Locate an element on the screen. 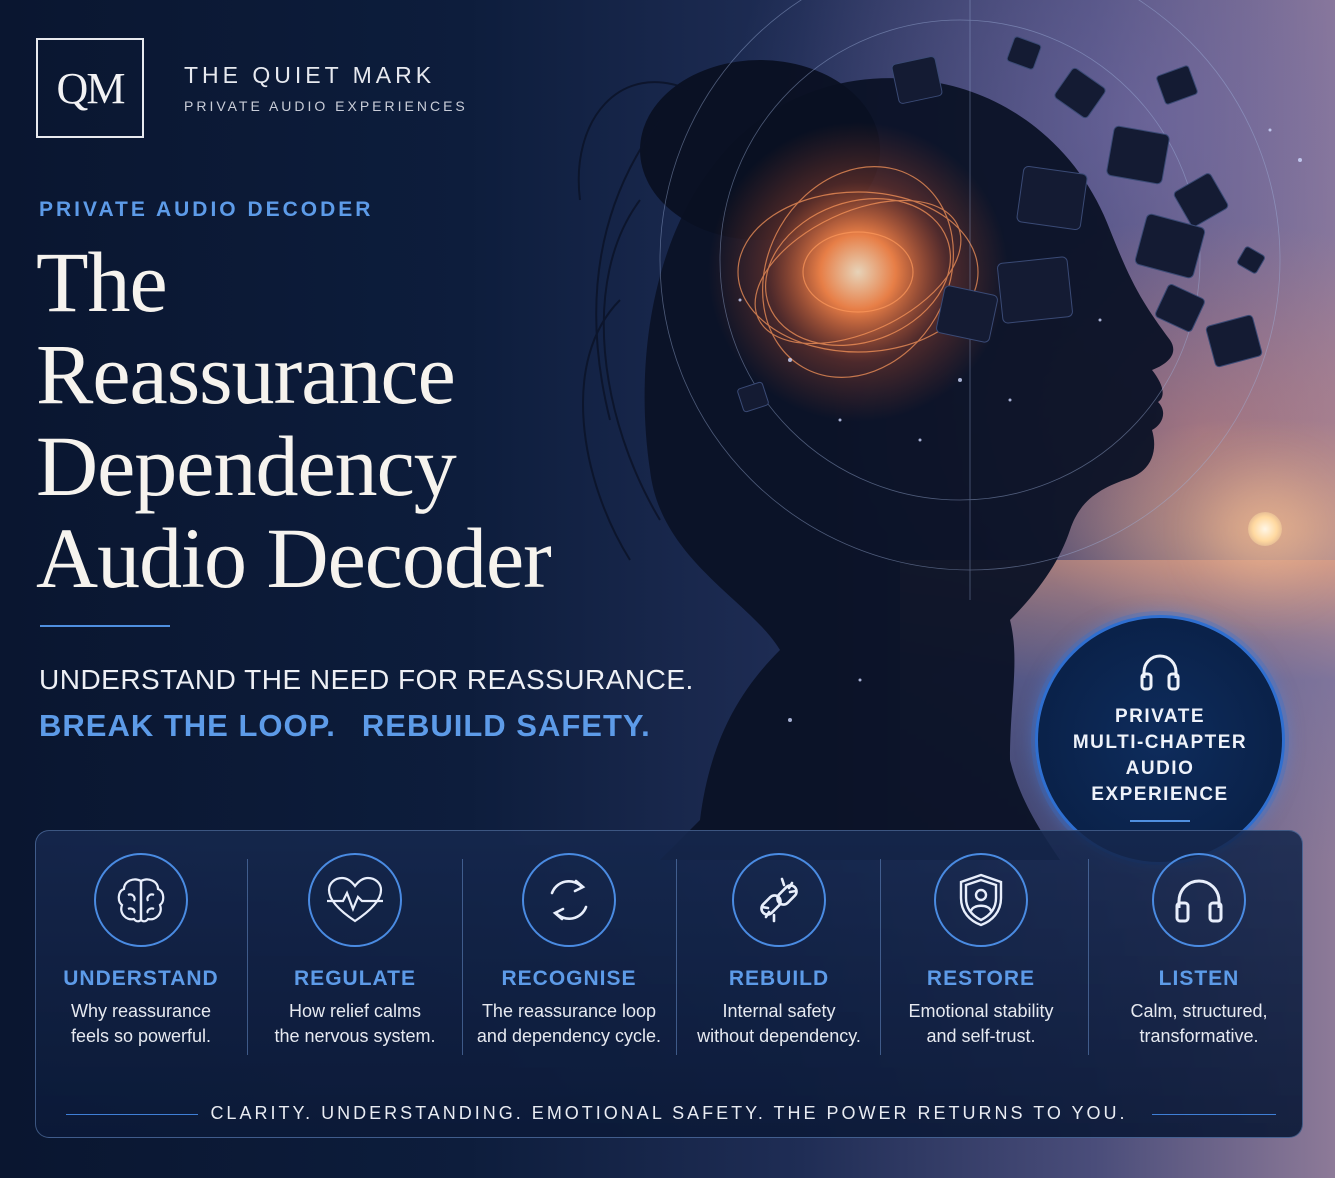 This screenshot has height=1178, width=1335. brain-icon is located at coordinates (141, 900).